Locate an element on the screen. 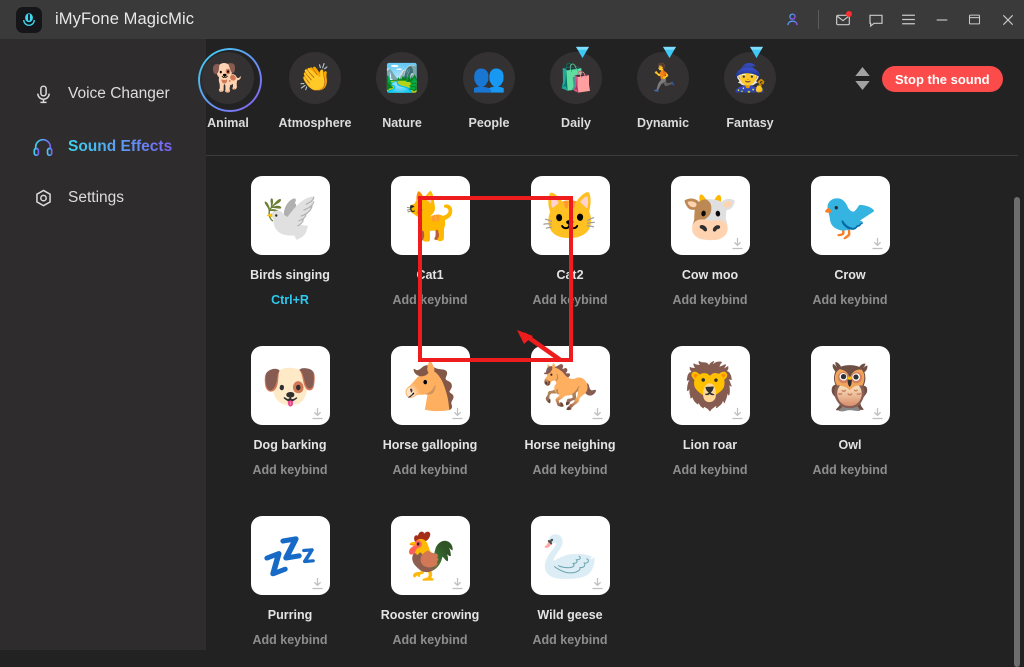 The image size is (1024, 667). category-tab-label: Daily is located at coordinates (576, 123).